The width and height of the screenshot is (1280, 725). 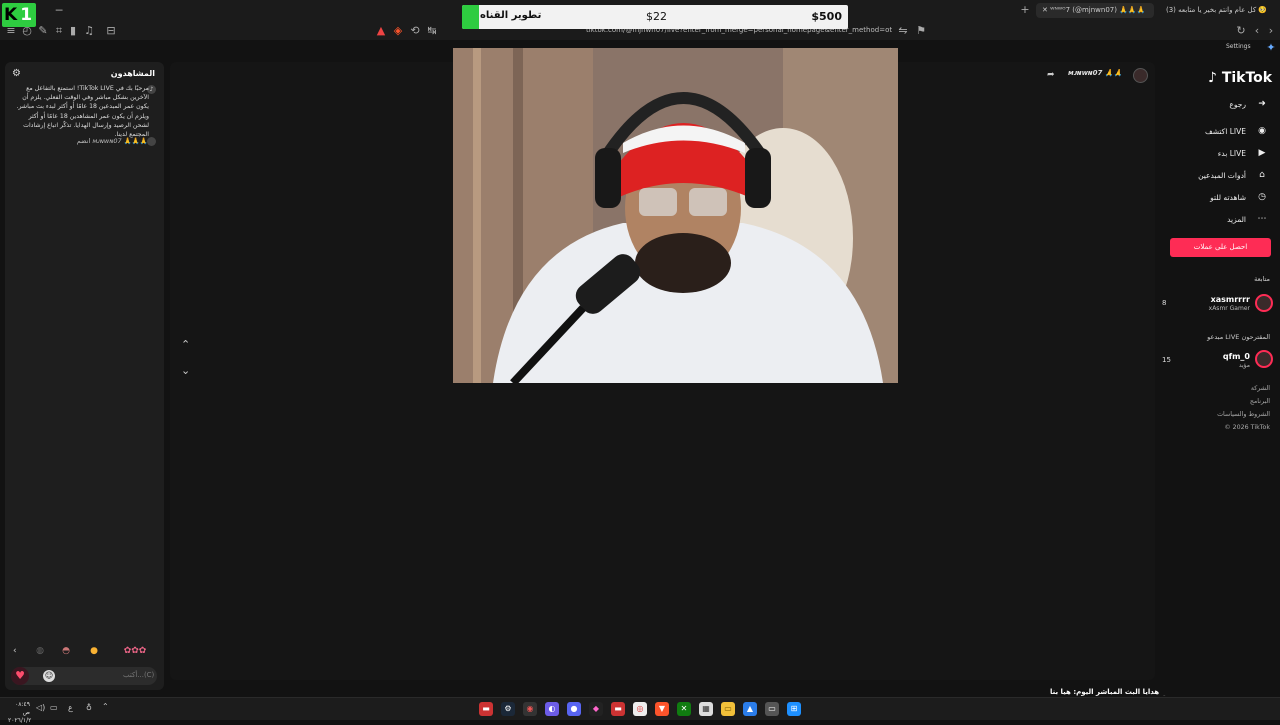 What do you see at coordinates (1262, 104) in the screenshot?
I see `back-arrow-icon: ➜` at bounding box center [1262, 104].